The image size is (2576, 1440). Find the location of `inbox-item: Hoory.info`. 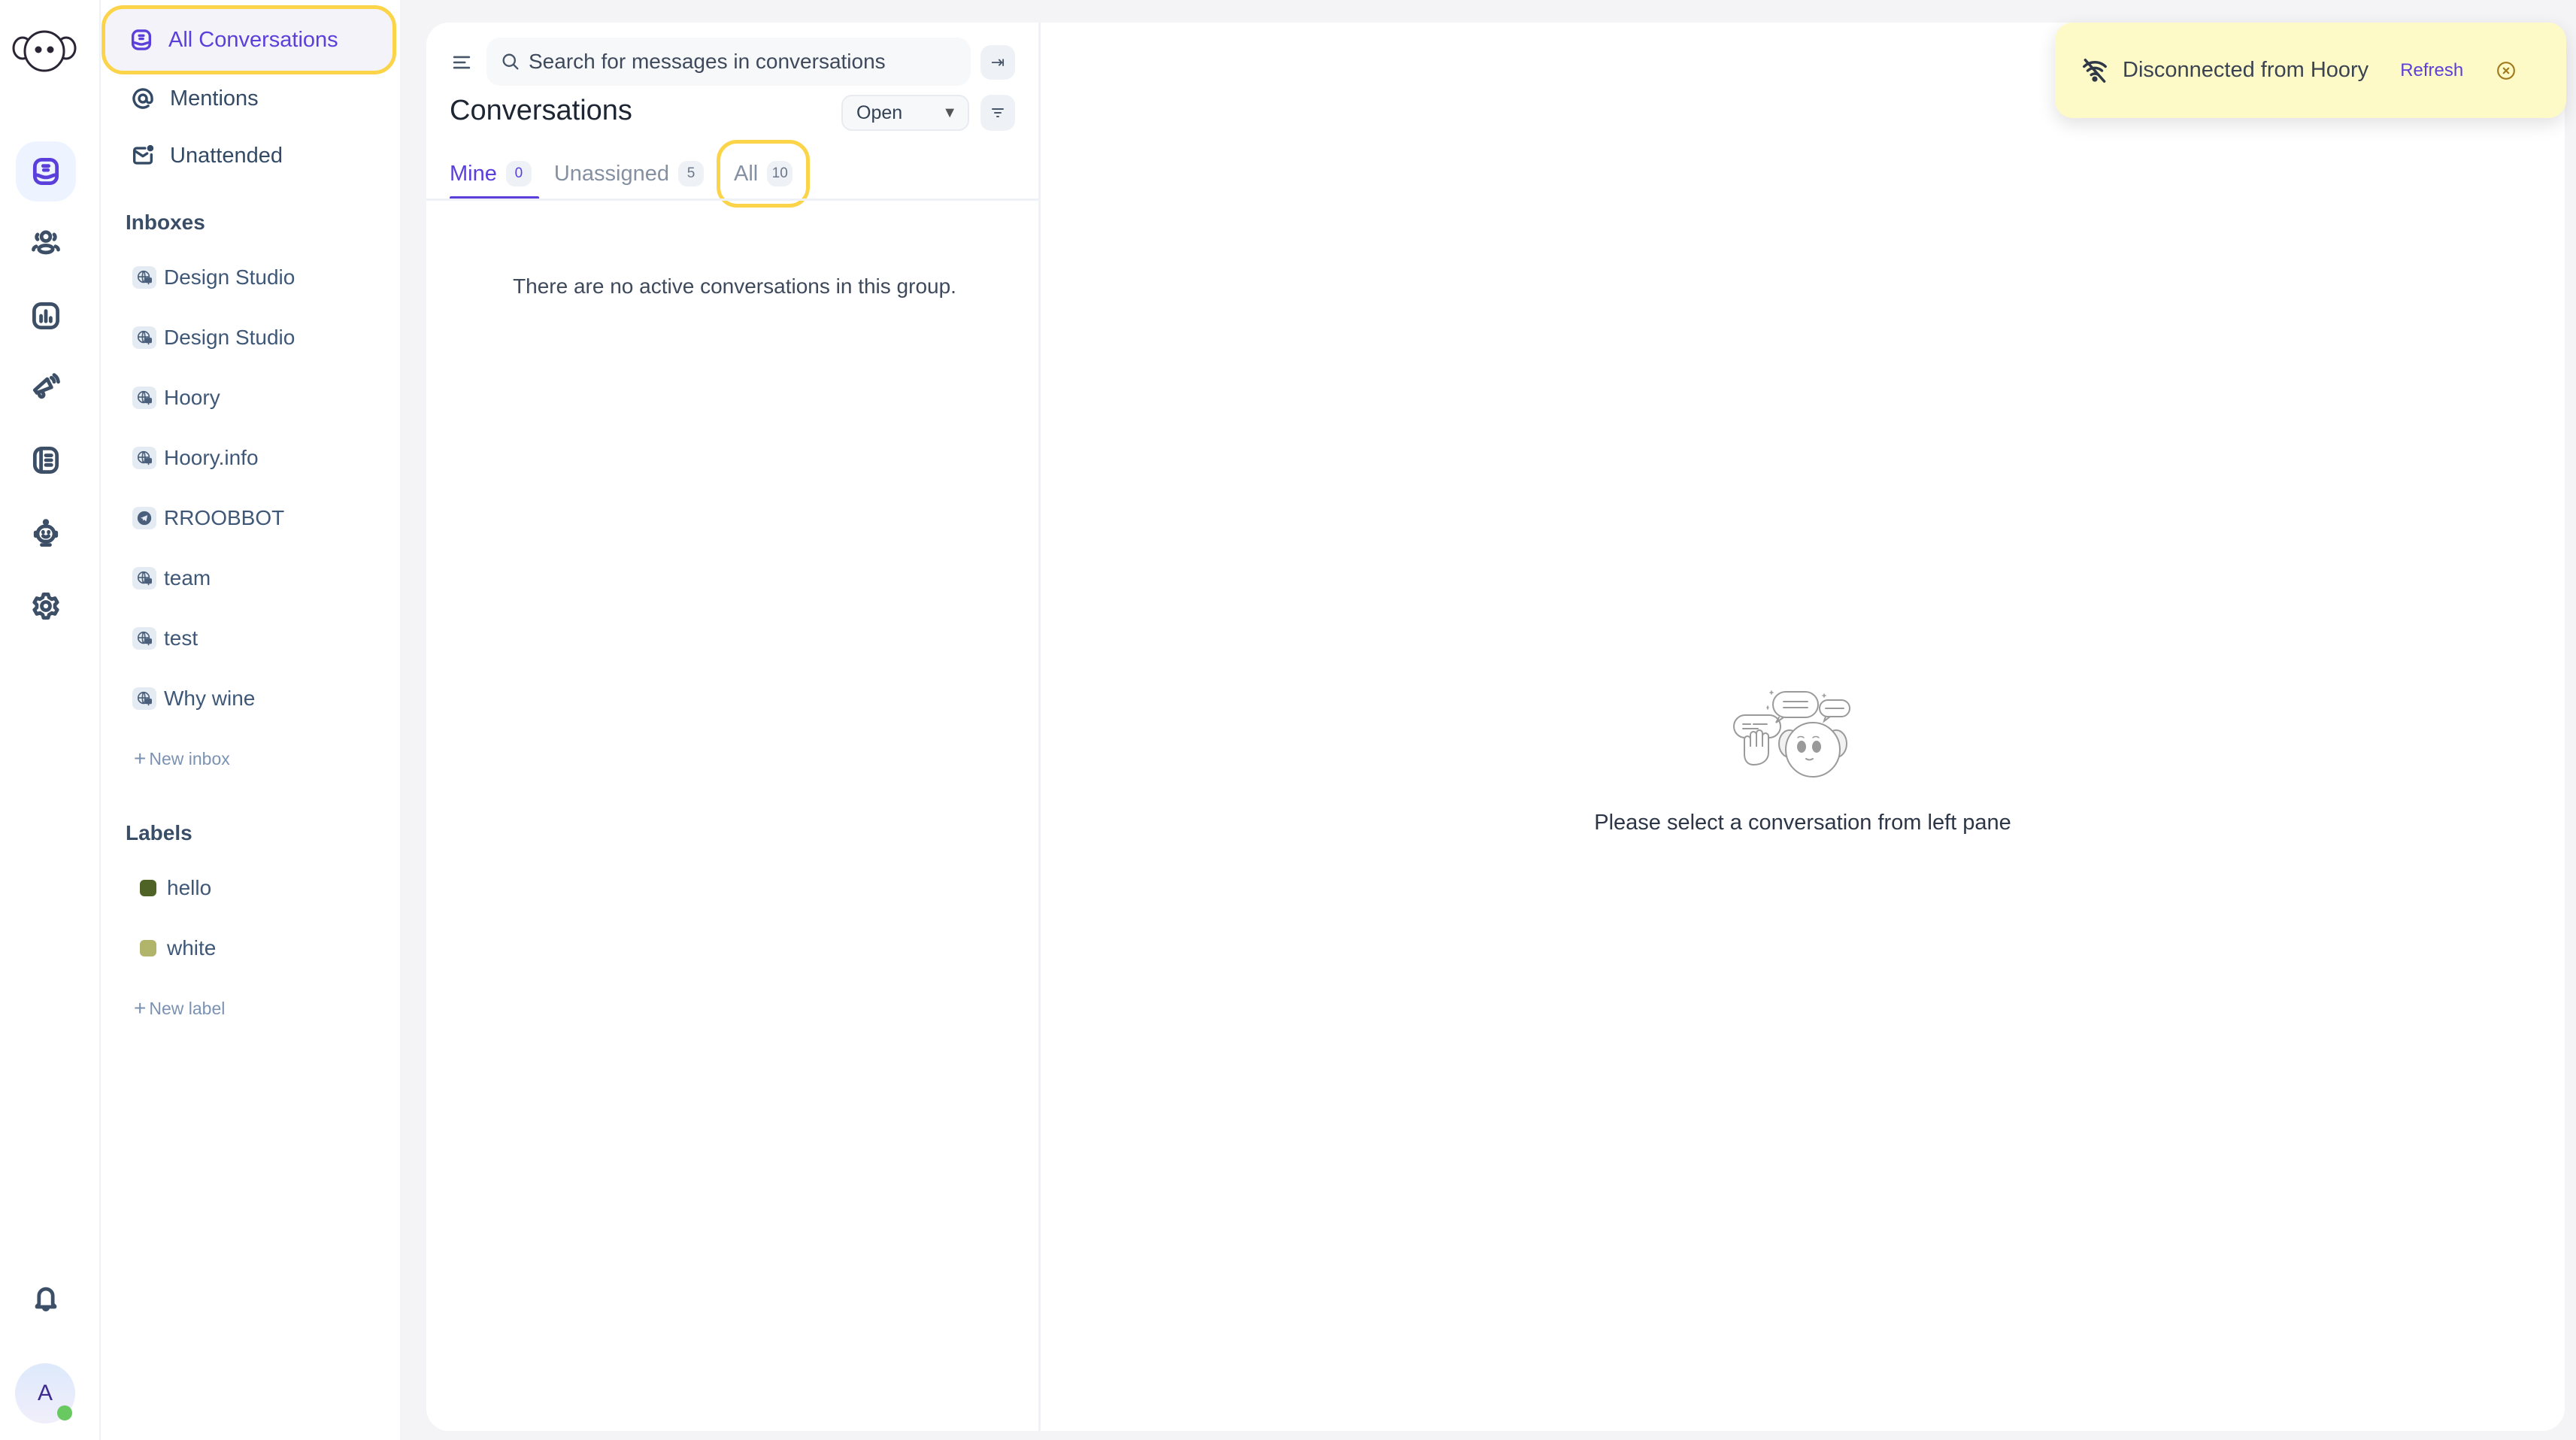

inbox-item: Hoory.info is located at coordinates (195, 458).